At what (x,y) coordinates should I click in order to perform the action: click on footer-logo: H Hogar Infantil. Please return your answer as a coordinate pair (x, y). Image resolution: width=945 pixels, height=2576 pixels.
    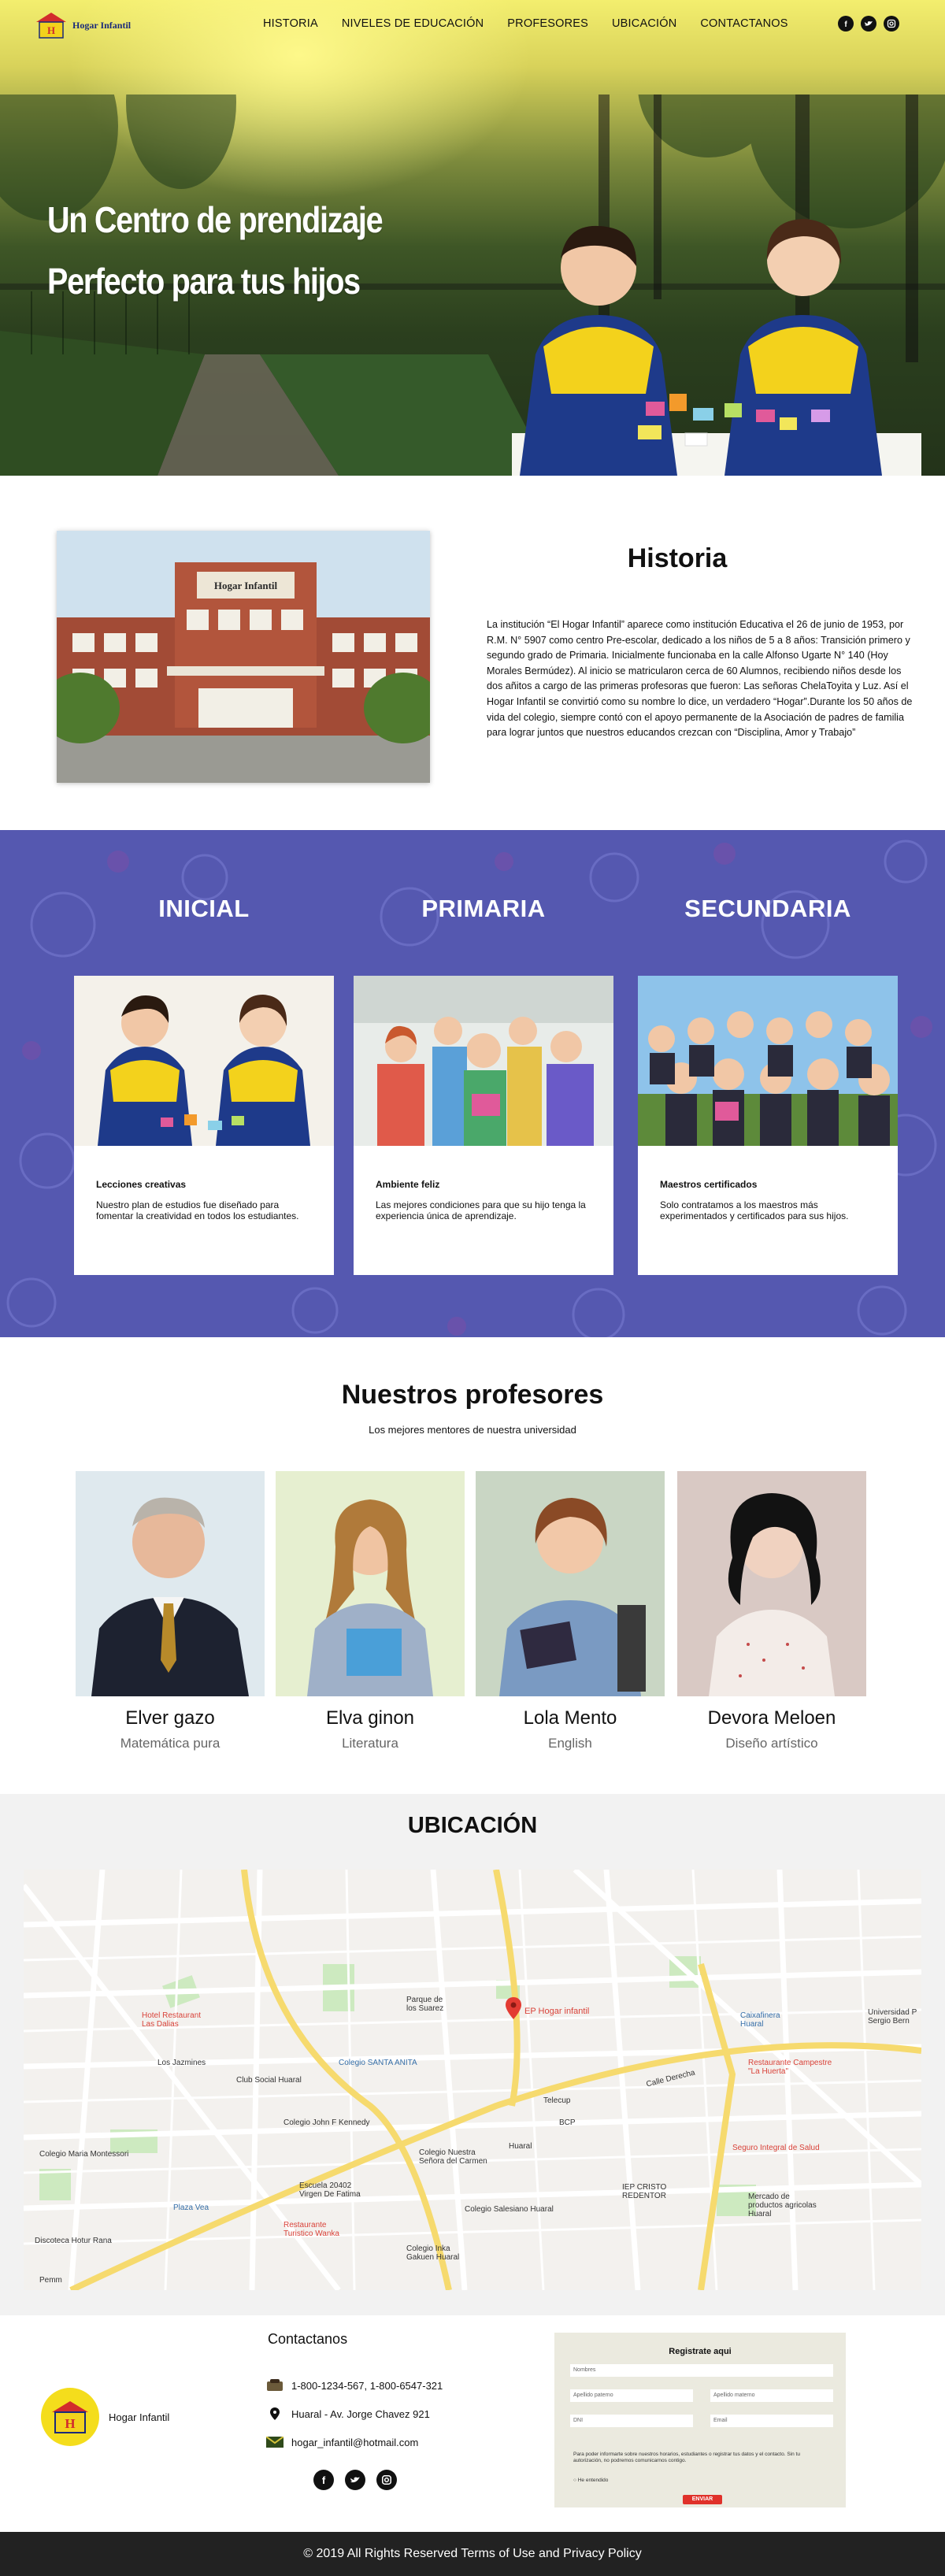
    Looking at the image, I should click on (105, 2417).